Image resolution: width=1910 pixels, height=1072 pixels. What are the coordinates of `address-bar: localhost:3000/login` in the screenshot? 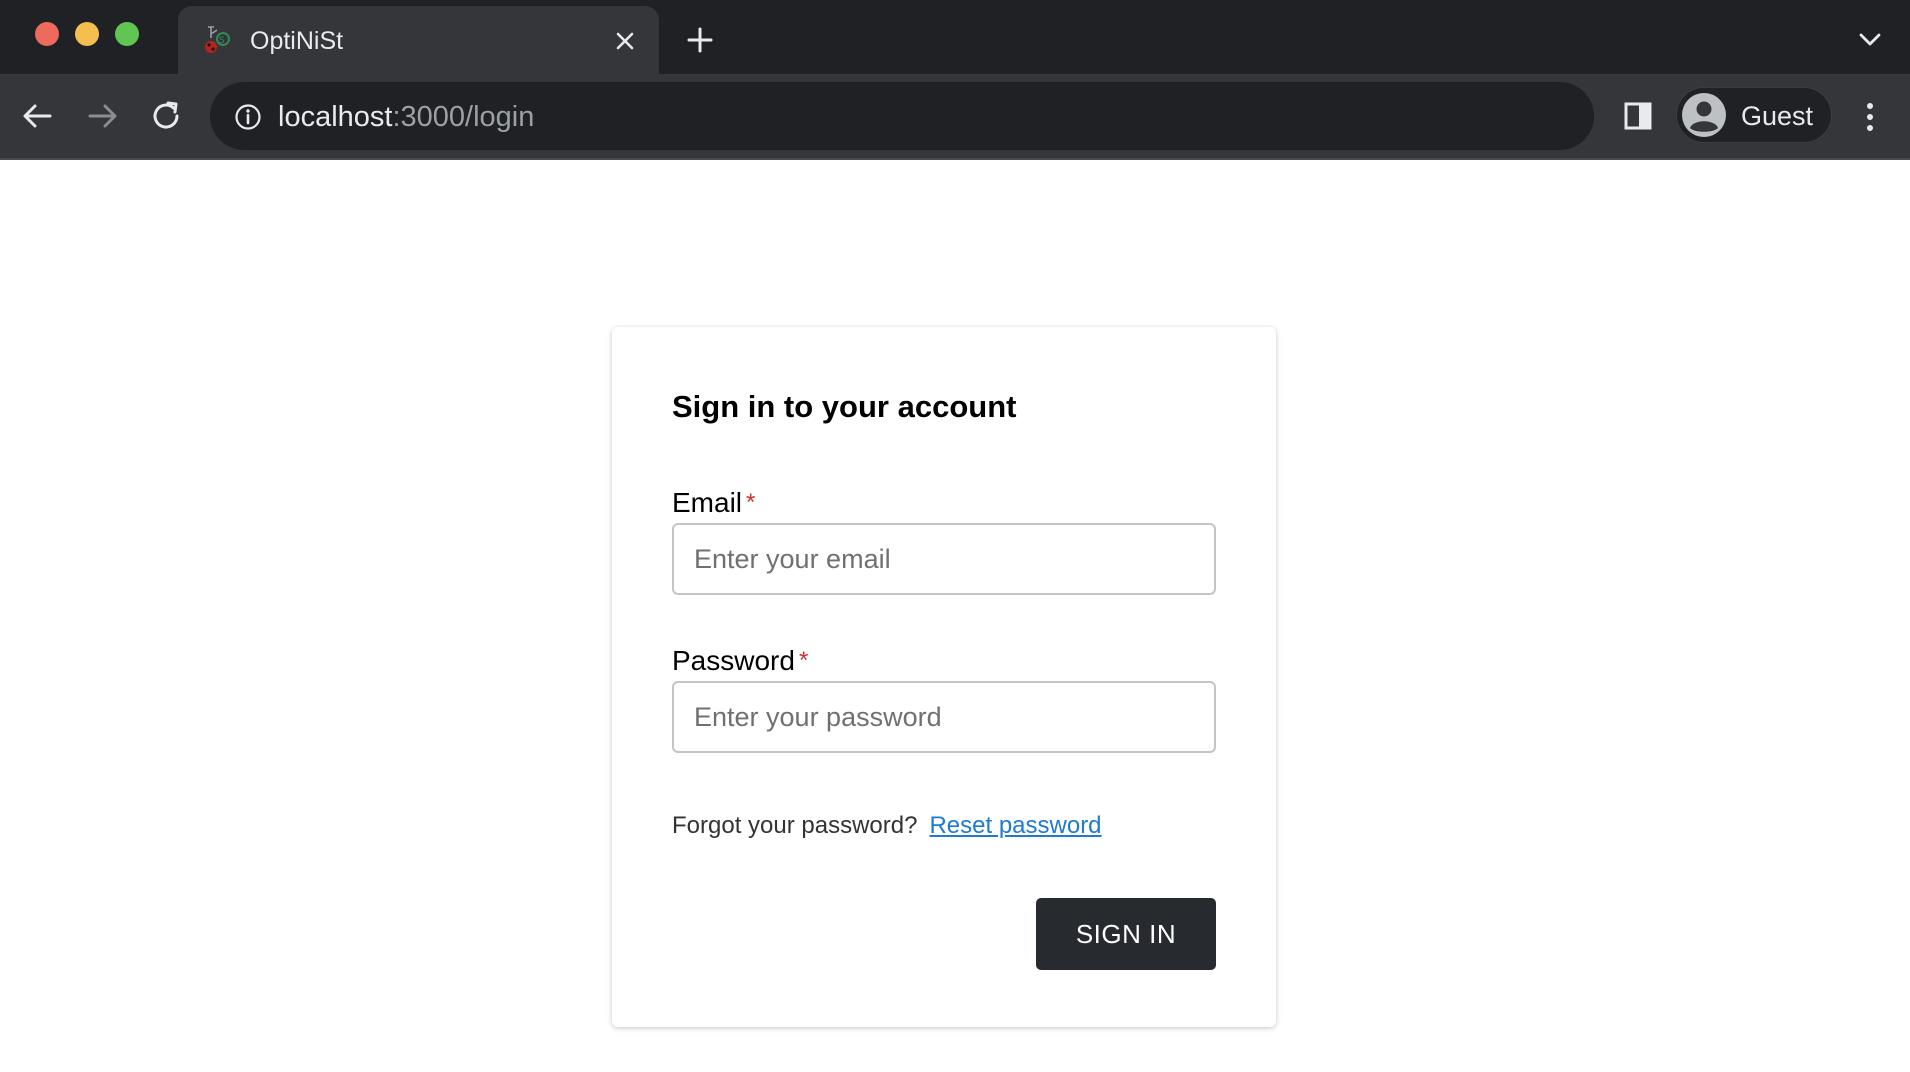 It's located at (902, 116).